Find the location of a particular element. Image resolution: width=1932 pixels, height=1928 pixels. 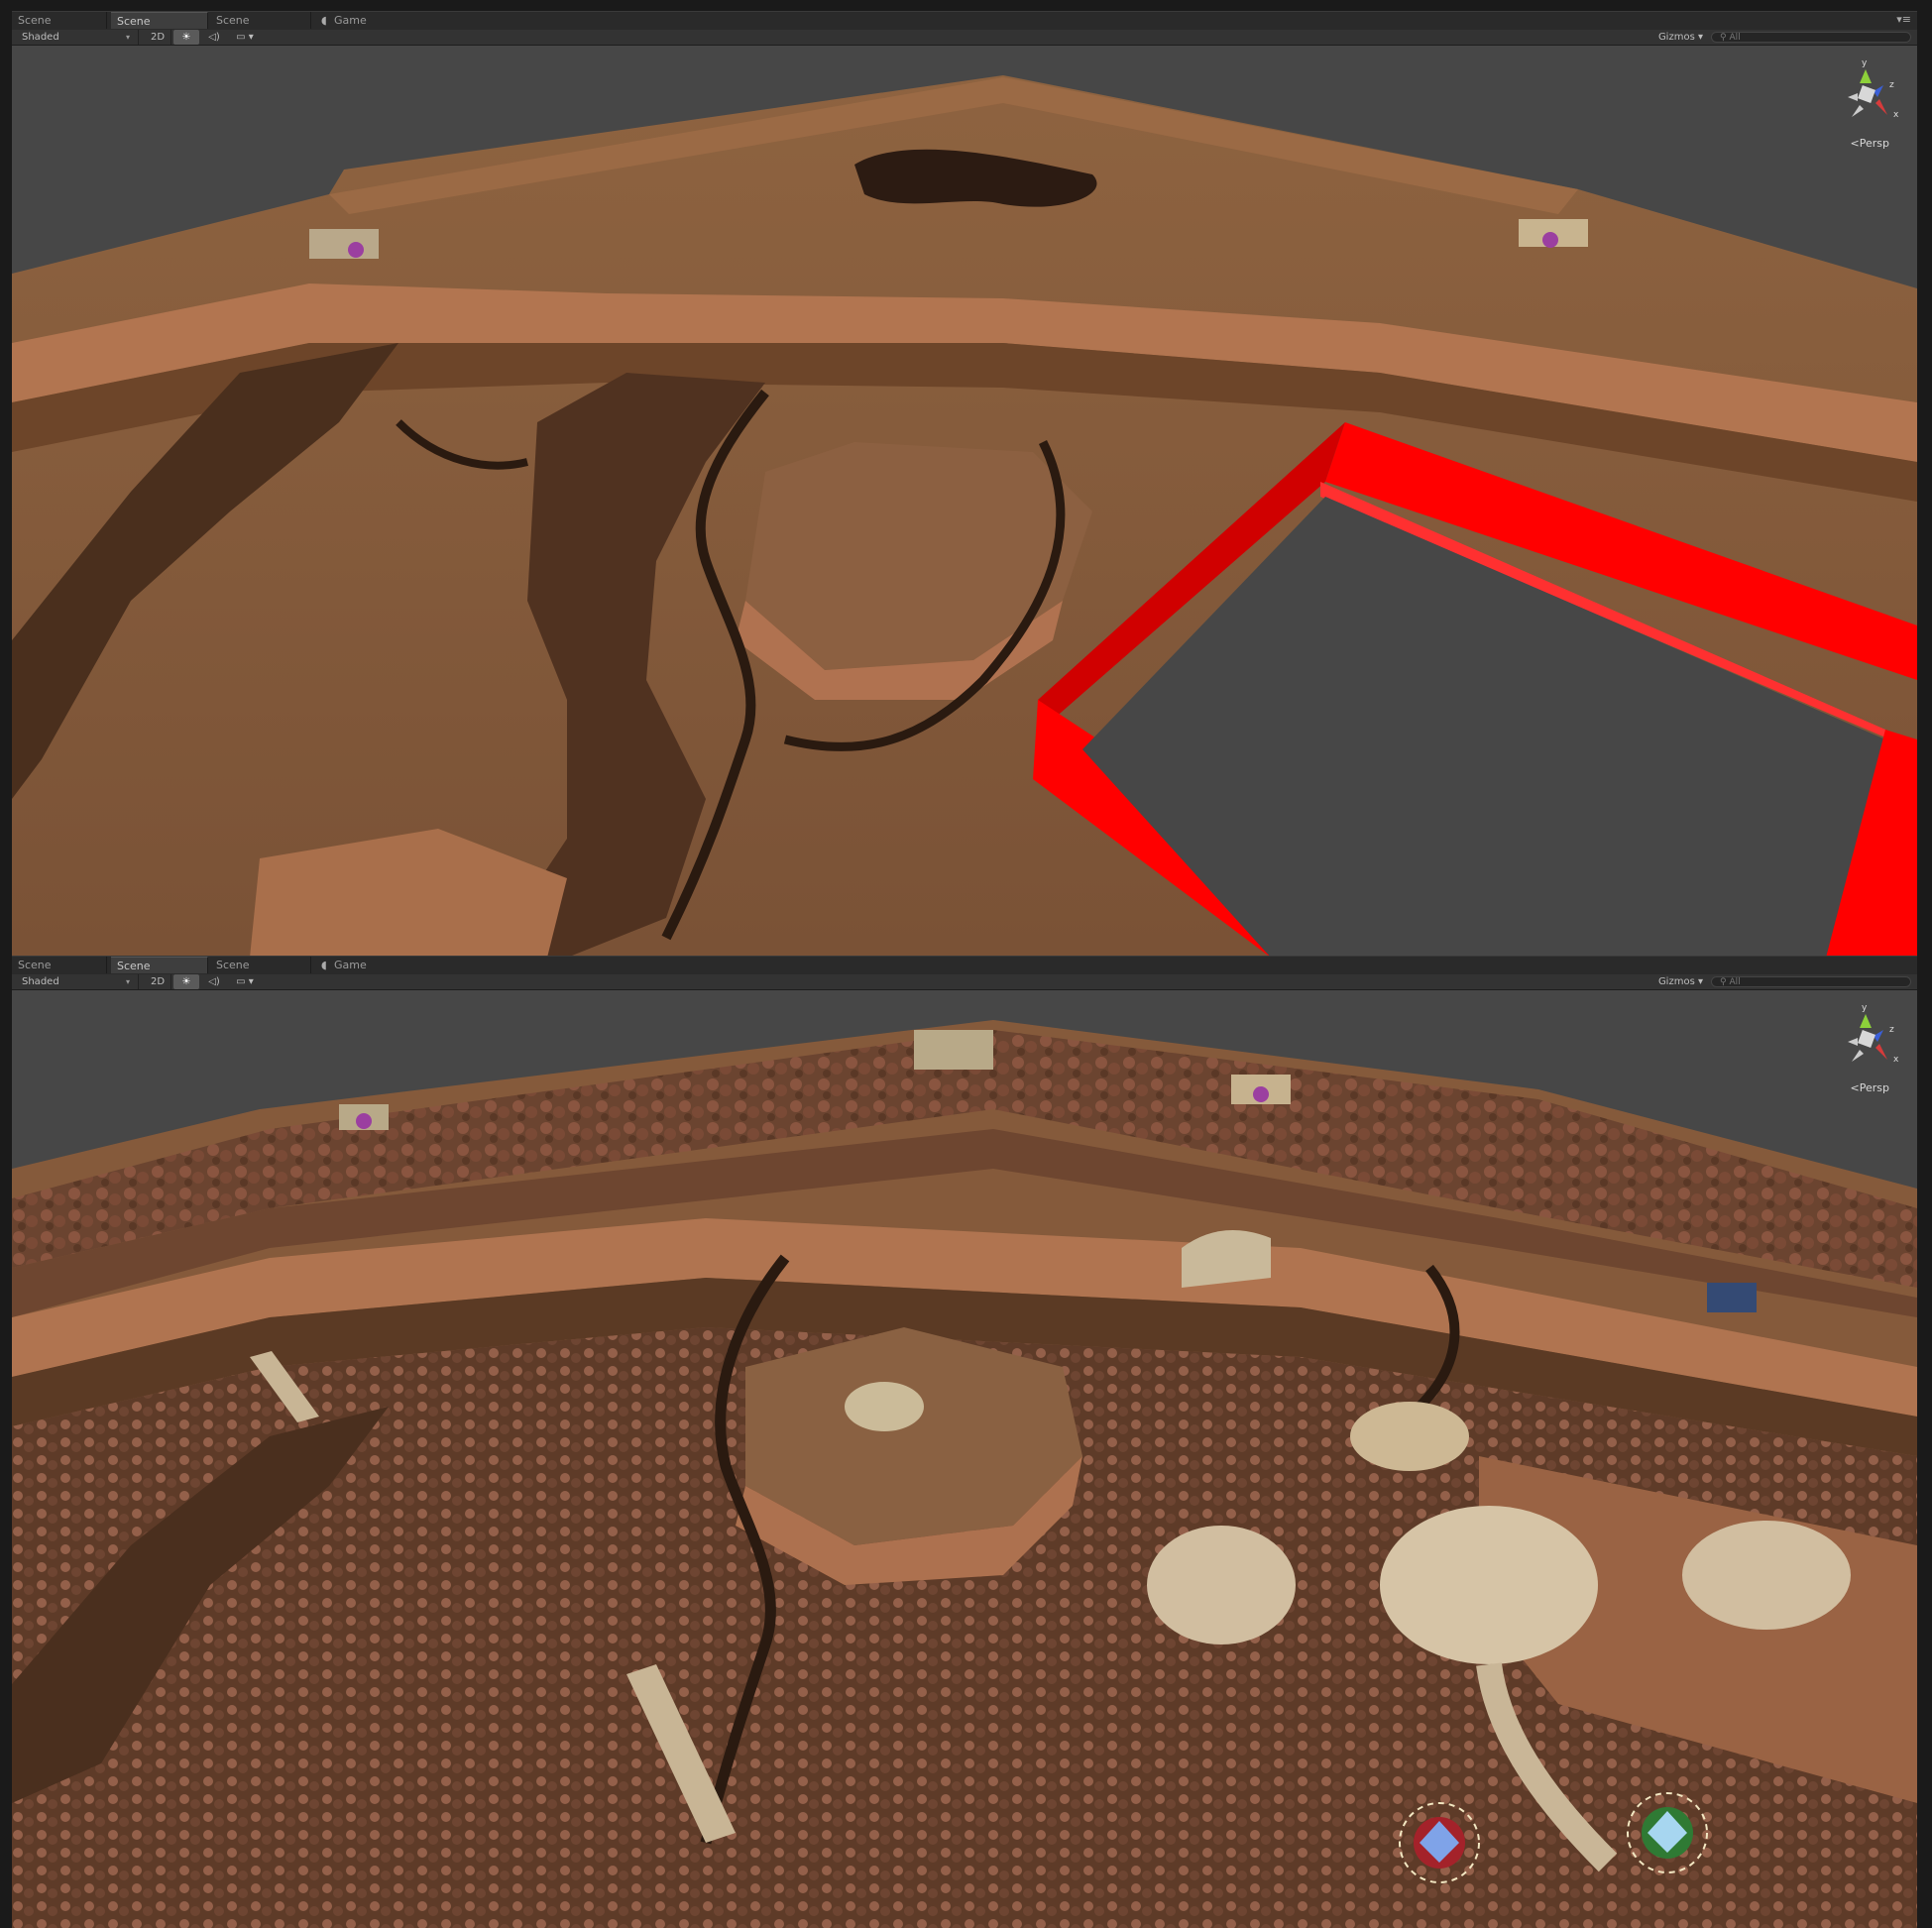

tab-bar: Scene Scene Scene ◖ Game is located at coordinates (965, 965).